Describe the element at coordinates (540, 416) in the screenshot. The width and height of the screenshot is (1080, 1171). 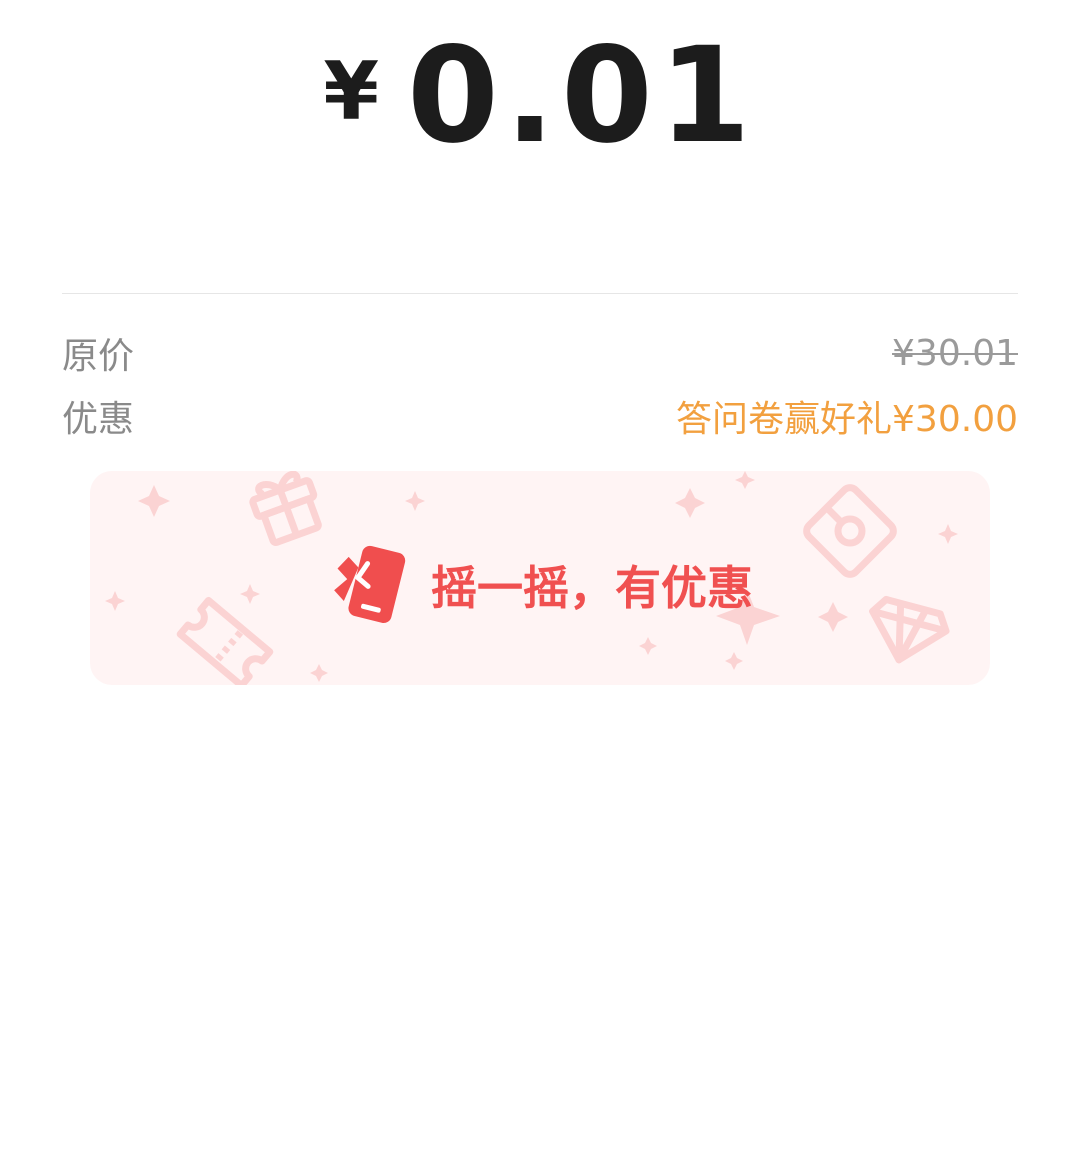
I see `discount-row: 优惠 答问卷赢好礼¥30.00` at that location.